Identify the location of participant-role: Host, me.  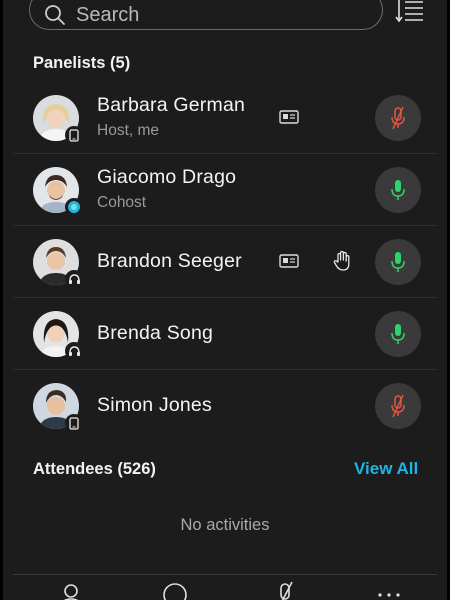
(128, 130).